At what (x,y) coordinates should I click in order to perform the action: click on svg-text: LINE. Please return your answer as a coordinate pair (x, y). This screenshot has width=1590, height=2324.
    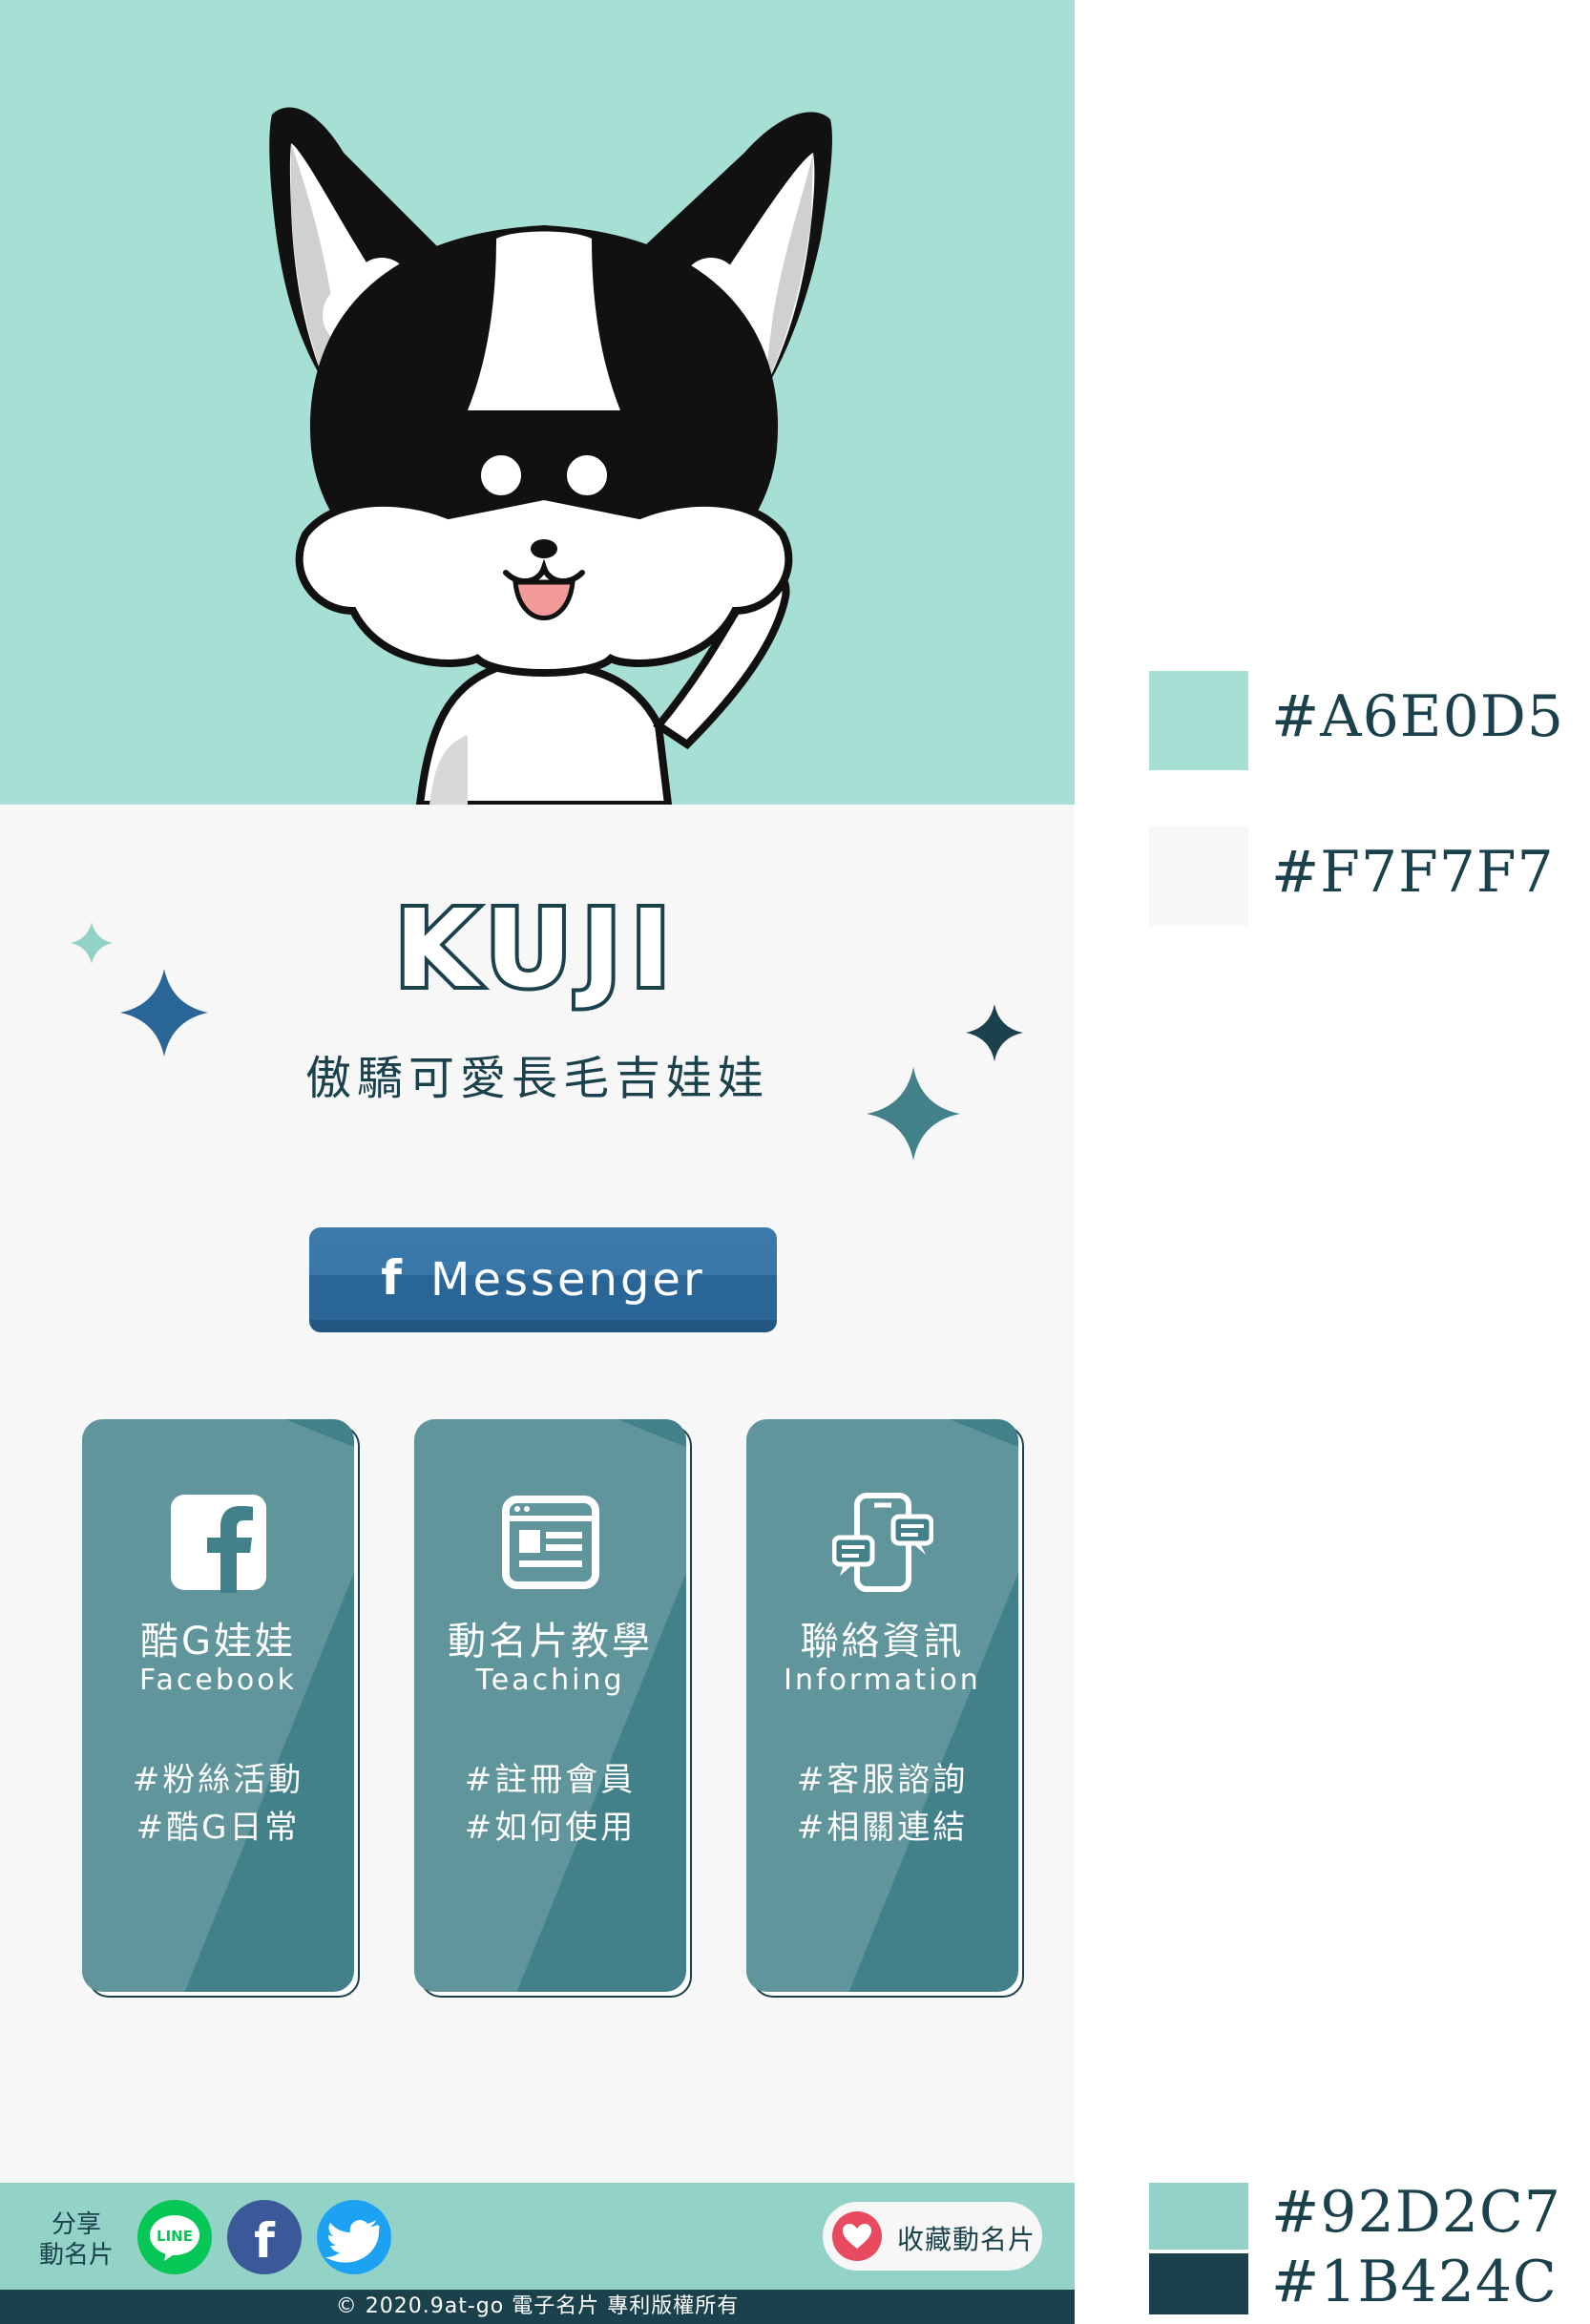
    Looking at the image, I should click on (175, 2237).